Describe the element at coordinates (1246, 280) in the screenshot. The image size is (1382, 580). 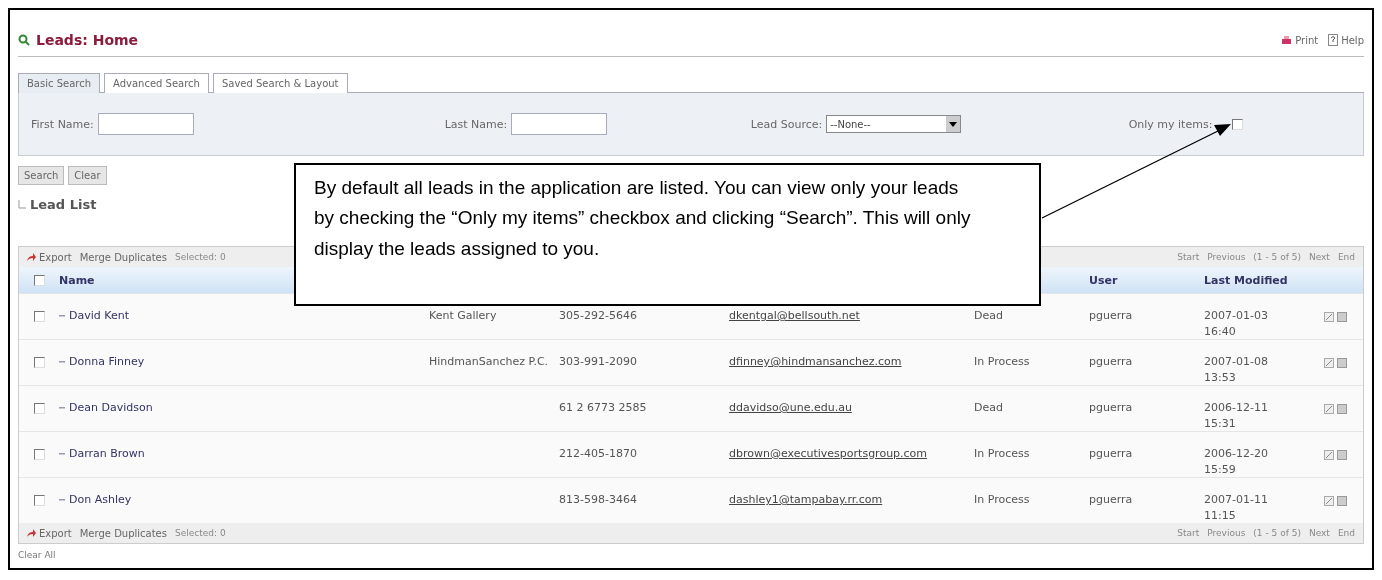
I see `column-header: Last Modified` at that location.